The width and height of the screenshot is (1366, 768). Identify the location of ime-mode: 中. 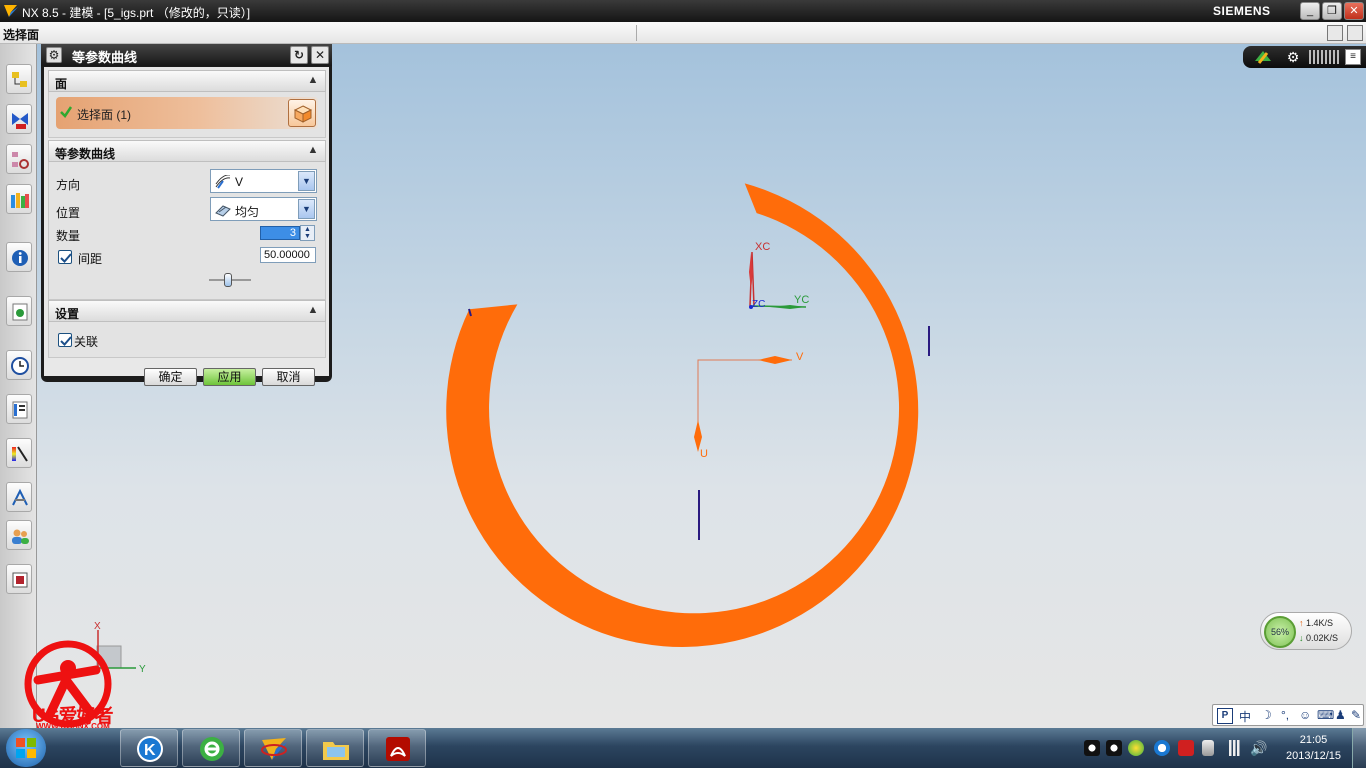
(1245, 716).